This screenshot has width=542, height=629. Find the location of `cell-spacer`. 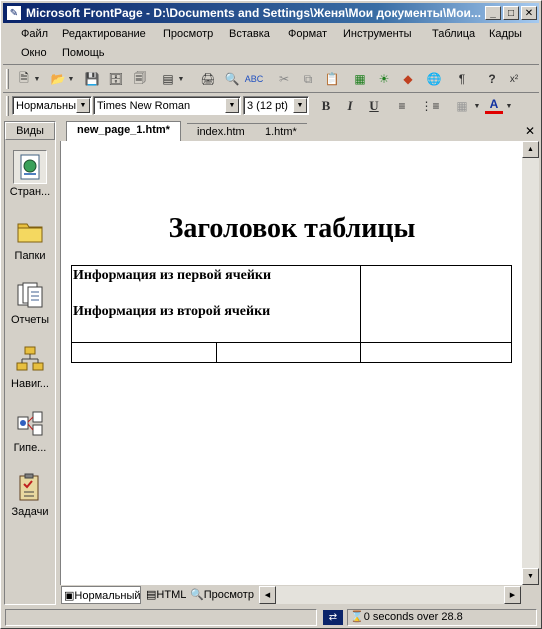

cell-spacer is located at coordinates (216, 294).